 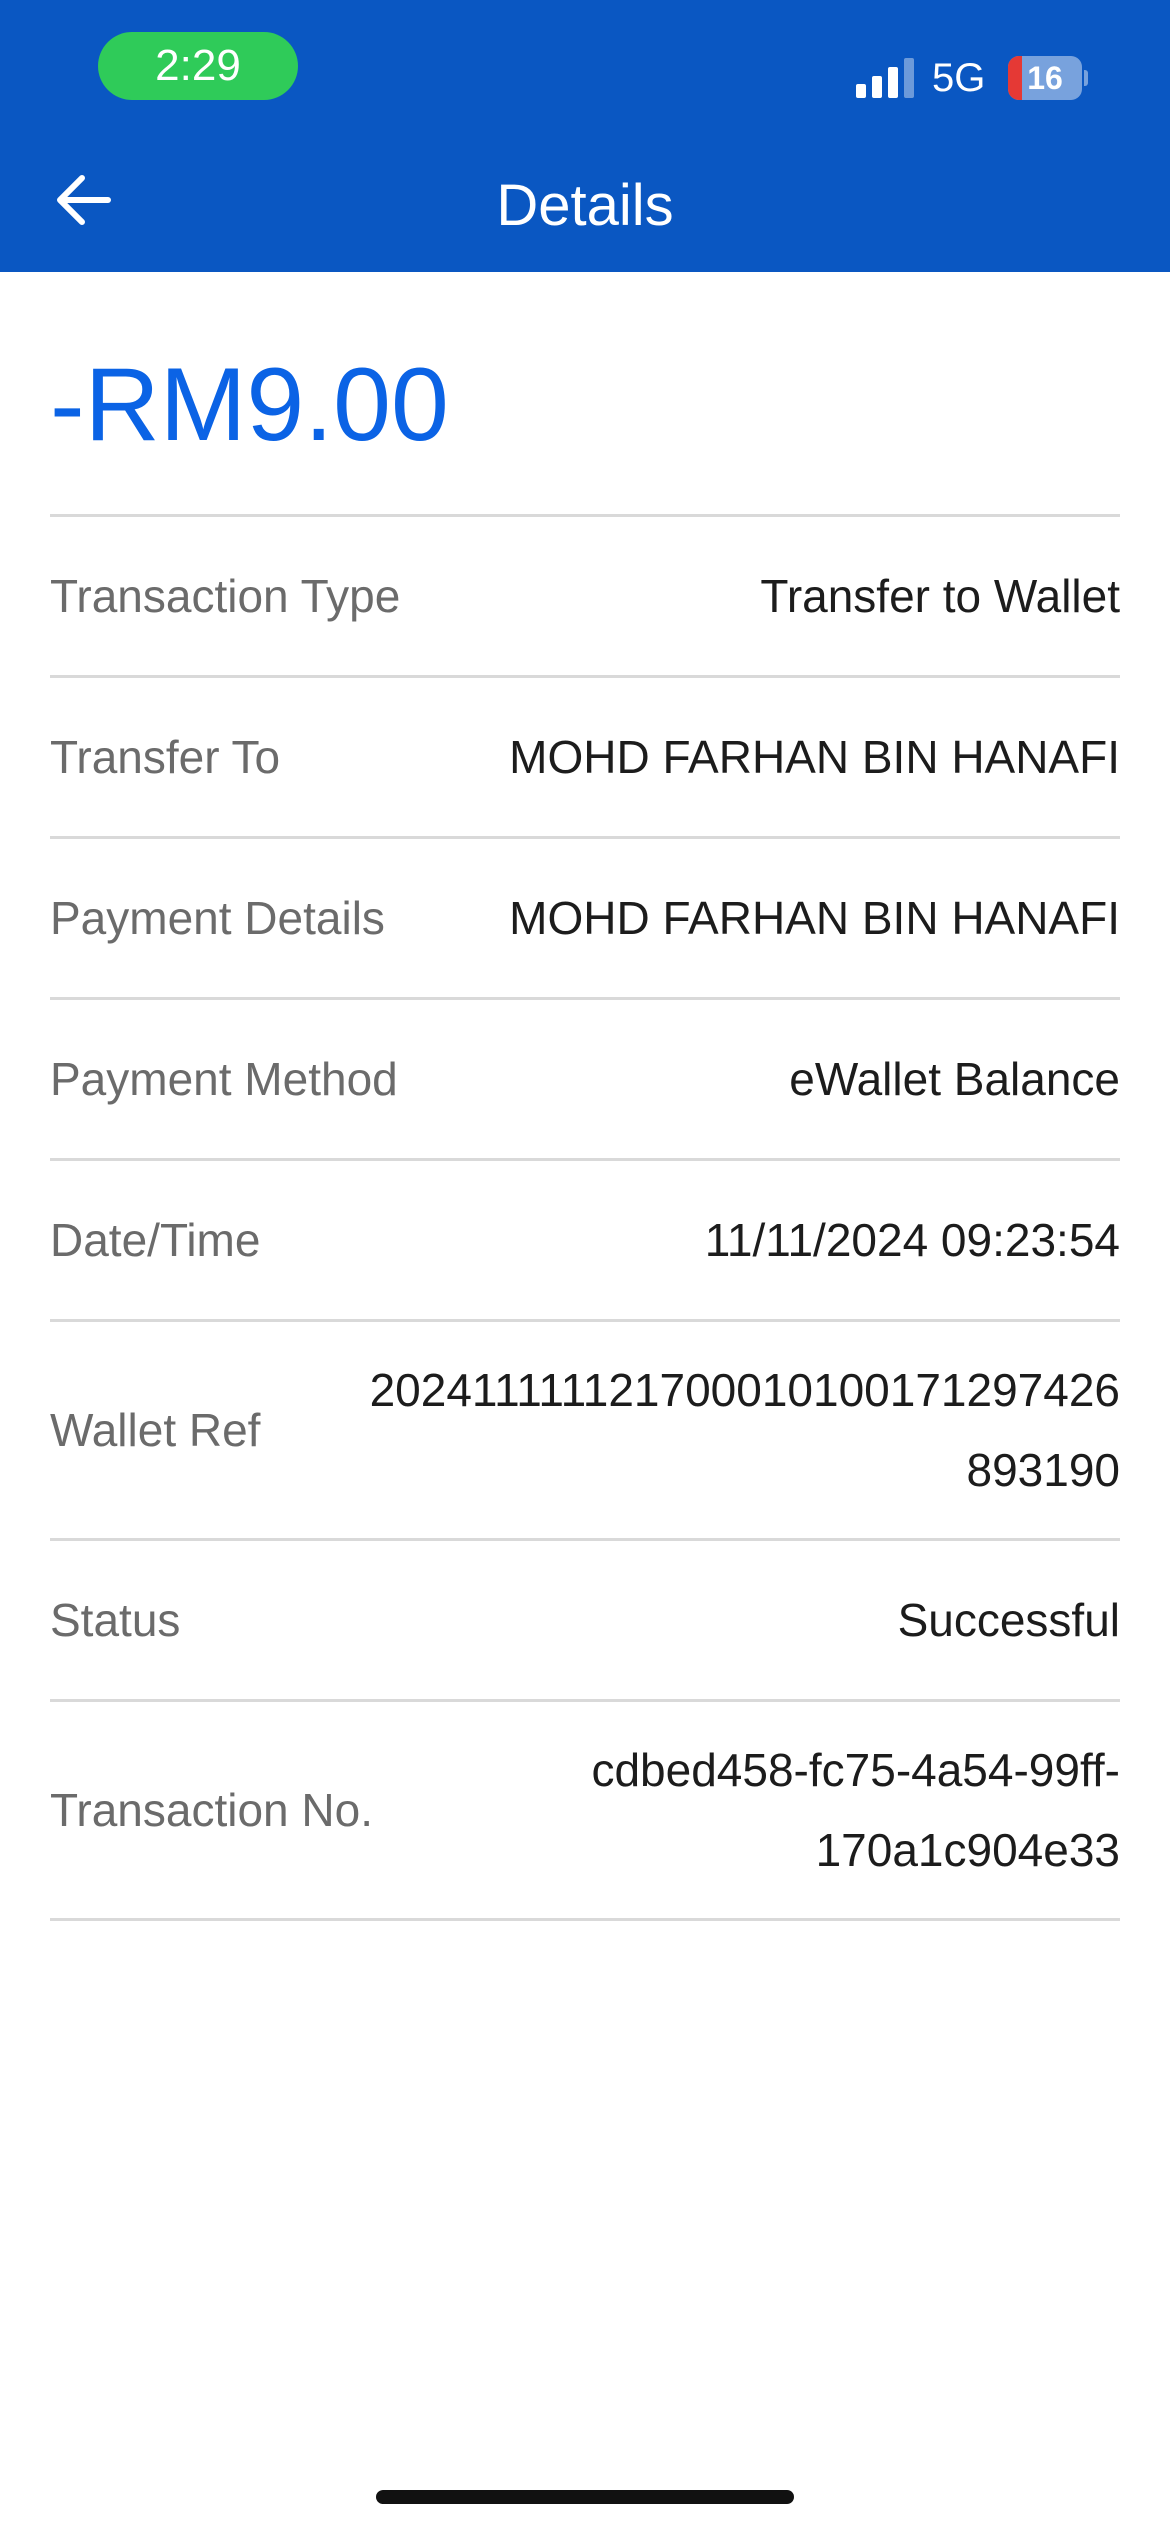 What do you see at coordinates (211, 1810) in the screenshot?
I see `detail-label: Transaction No.` at bounding box center [211, 1810].